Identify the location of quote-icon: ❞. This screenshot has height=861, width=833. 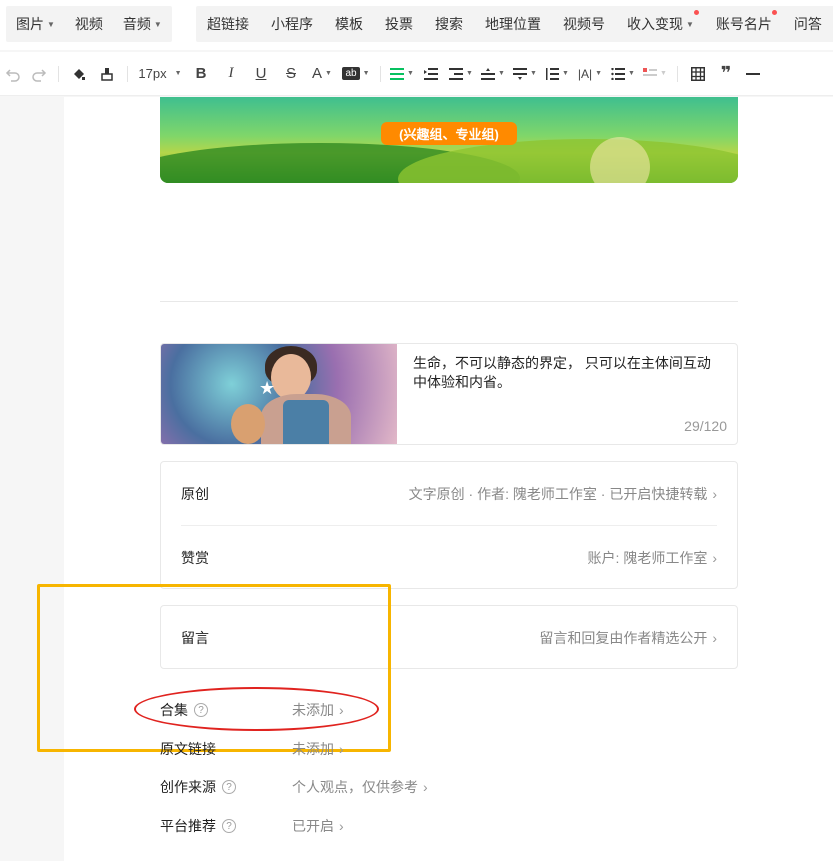
(726, 74).